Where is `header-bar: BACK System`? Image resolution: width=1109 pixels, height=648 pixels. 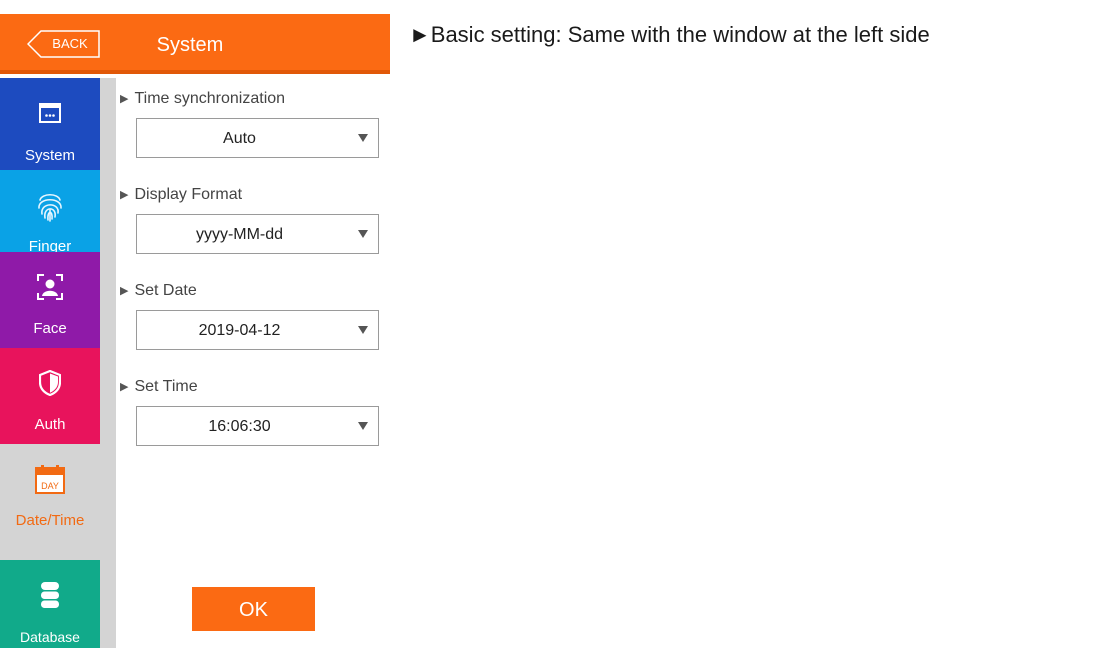
header-bar: BACK System is located at coordinates (195, 44).